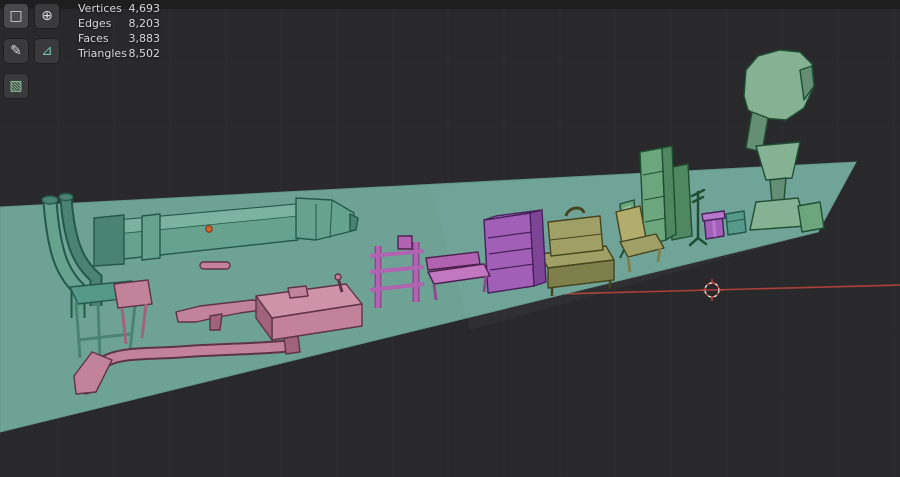 This screenshot has height=477, width=900. What do you see at coordinates (666, 196) in the screenshot?
I see `object-green-cabinets` at bounding box center [666, 196].